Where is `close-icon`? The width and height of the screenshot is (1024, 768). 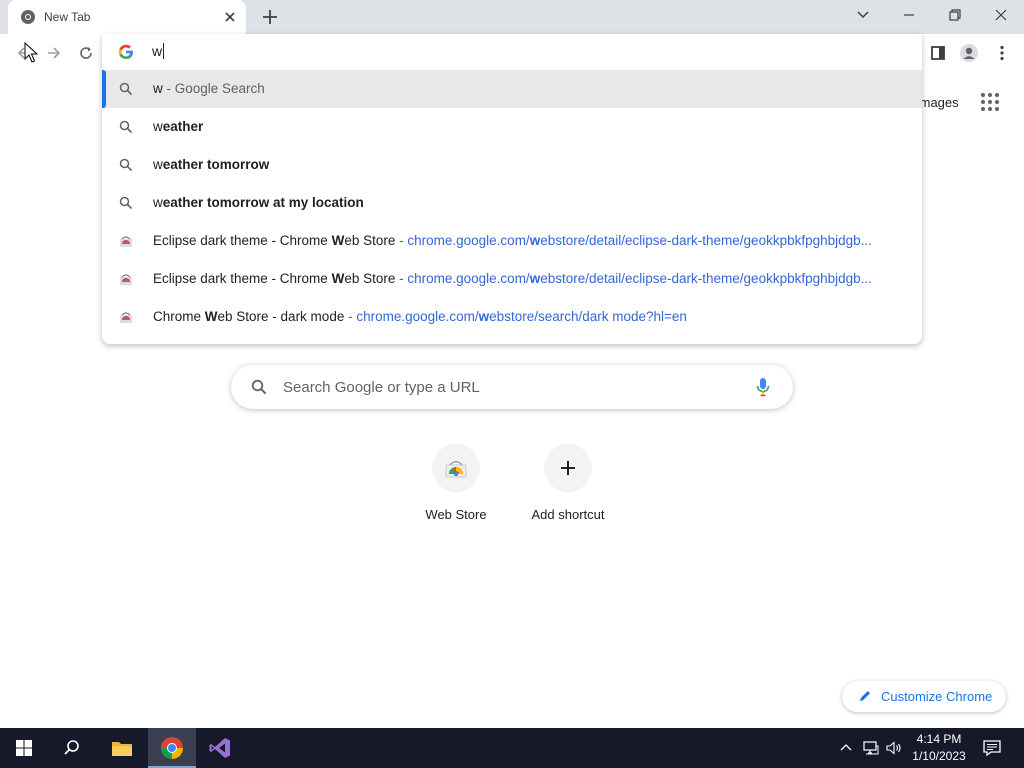
close-icon is located at coordinates (1001, 15).